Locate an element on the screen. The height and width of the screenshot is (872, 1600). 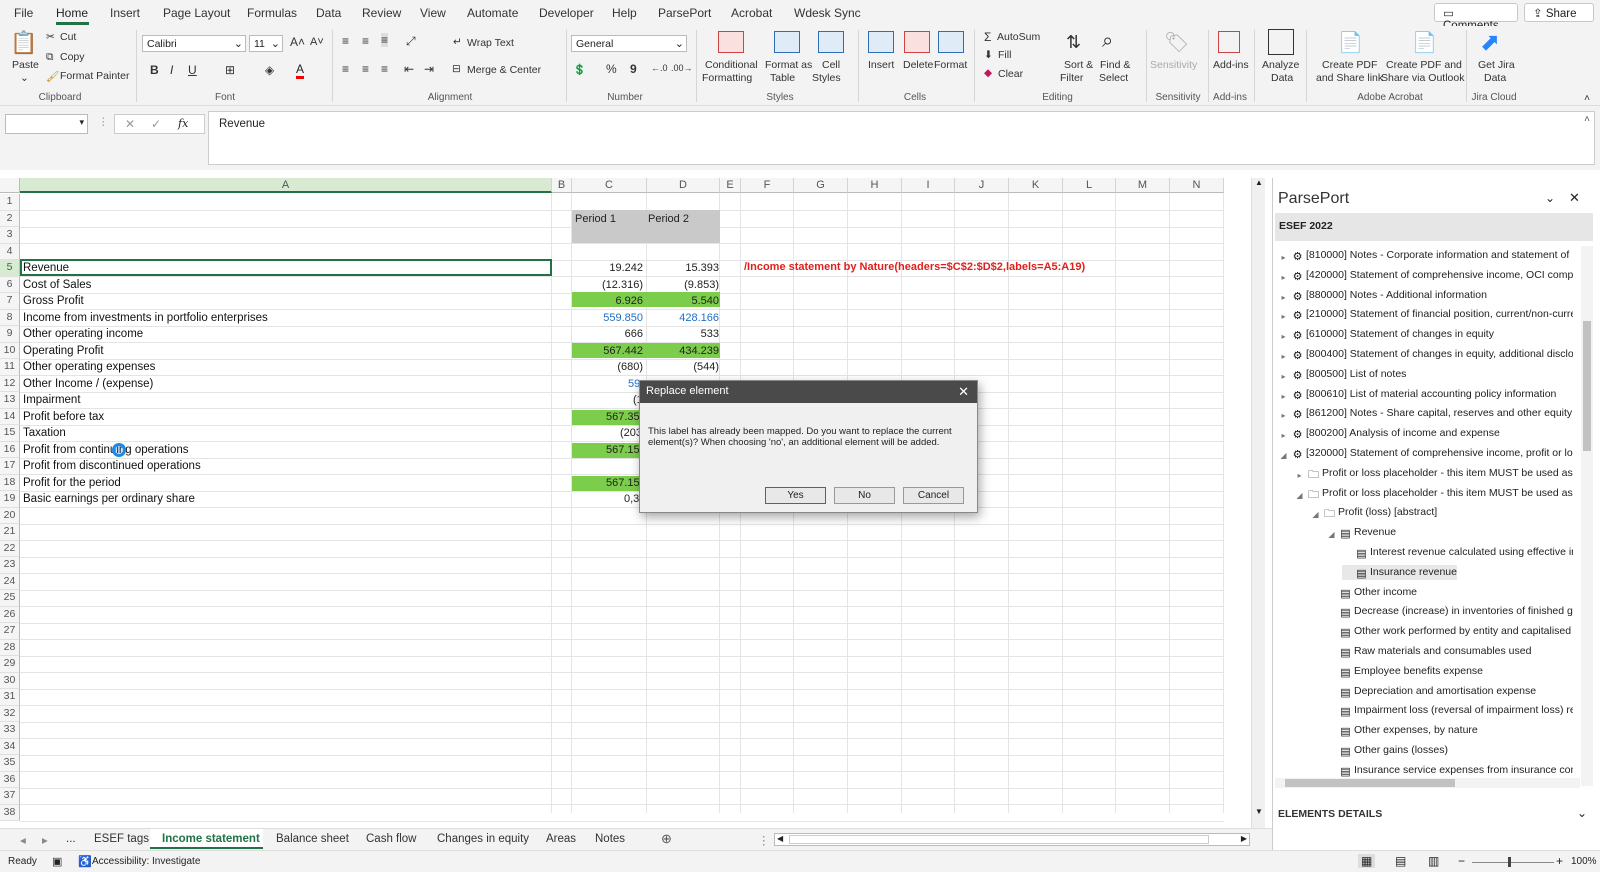
column-header: L is located at coordinates (1089, 185).